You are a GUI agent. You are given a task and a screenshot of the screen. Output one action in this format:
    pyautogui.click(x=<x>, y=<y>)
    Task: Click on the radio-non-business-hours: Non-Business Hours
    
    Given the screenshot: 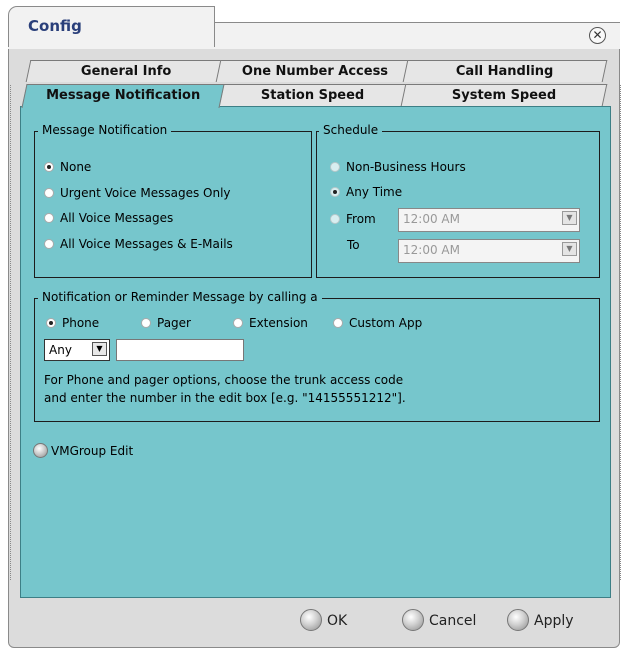 What is the action you would take?
    pyautogui.click(x=398, y=167)
    